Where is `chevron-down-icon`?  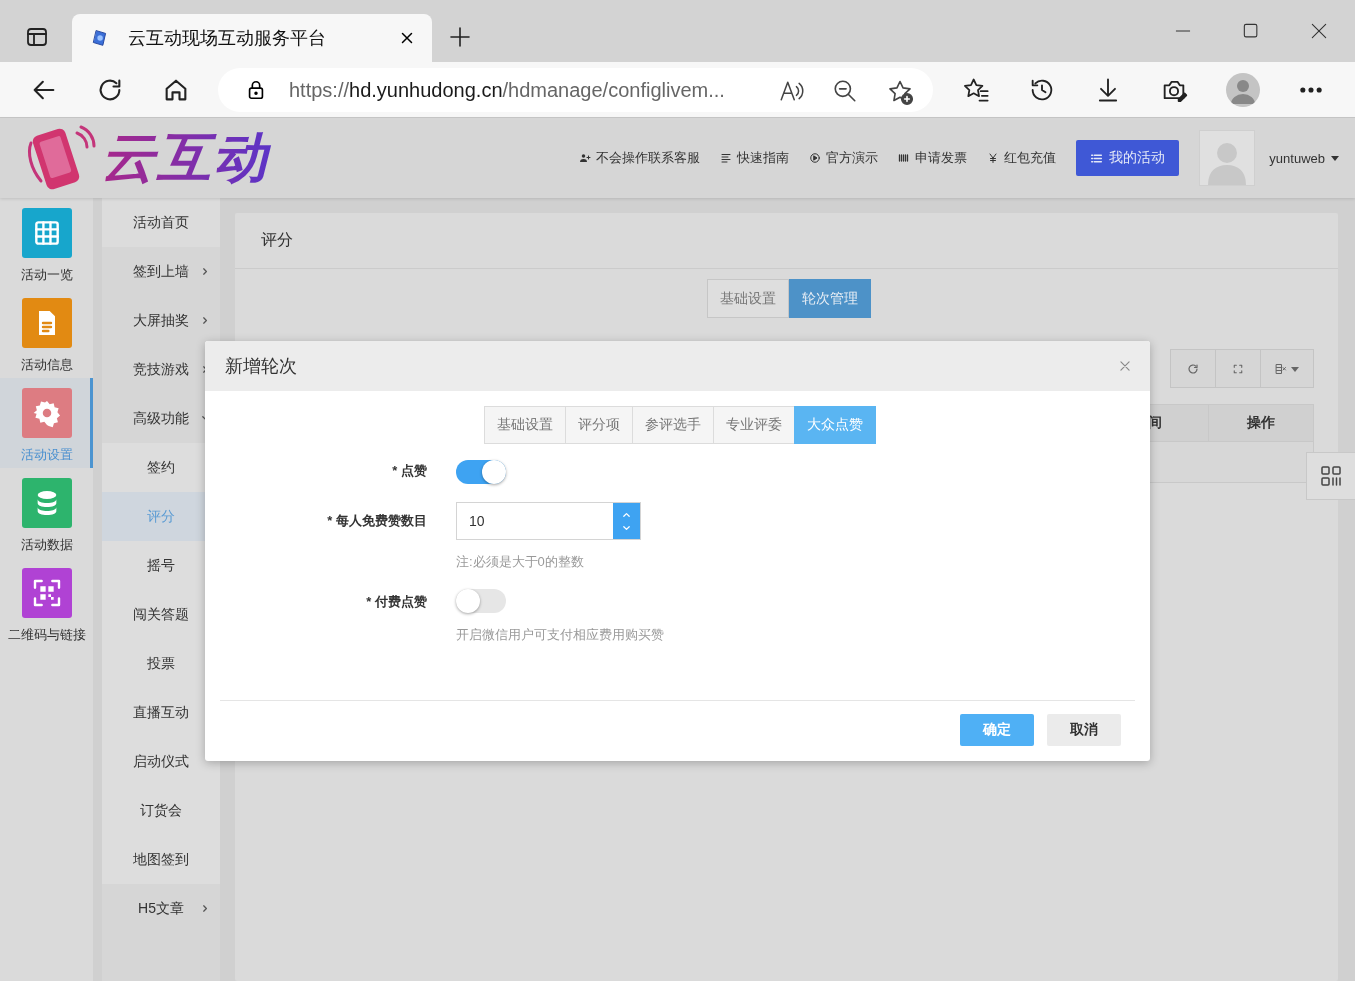
chevron-down-icon is located at coordinates (626, 528).